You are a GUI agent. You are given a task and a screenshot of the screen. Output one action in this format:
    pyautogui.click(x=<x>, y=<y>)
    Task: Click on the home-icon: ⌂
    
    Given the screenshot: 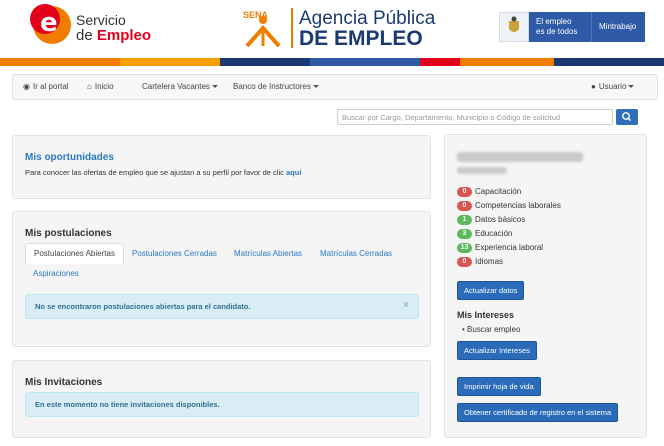 What is the action you would take?
    pyautogui.click(x=89, y=86)
    